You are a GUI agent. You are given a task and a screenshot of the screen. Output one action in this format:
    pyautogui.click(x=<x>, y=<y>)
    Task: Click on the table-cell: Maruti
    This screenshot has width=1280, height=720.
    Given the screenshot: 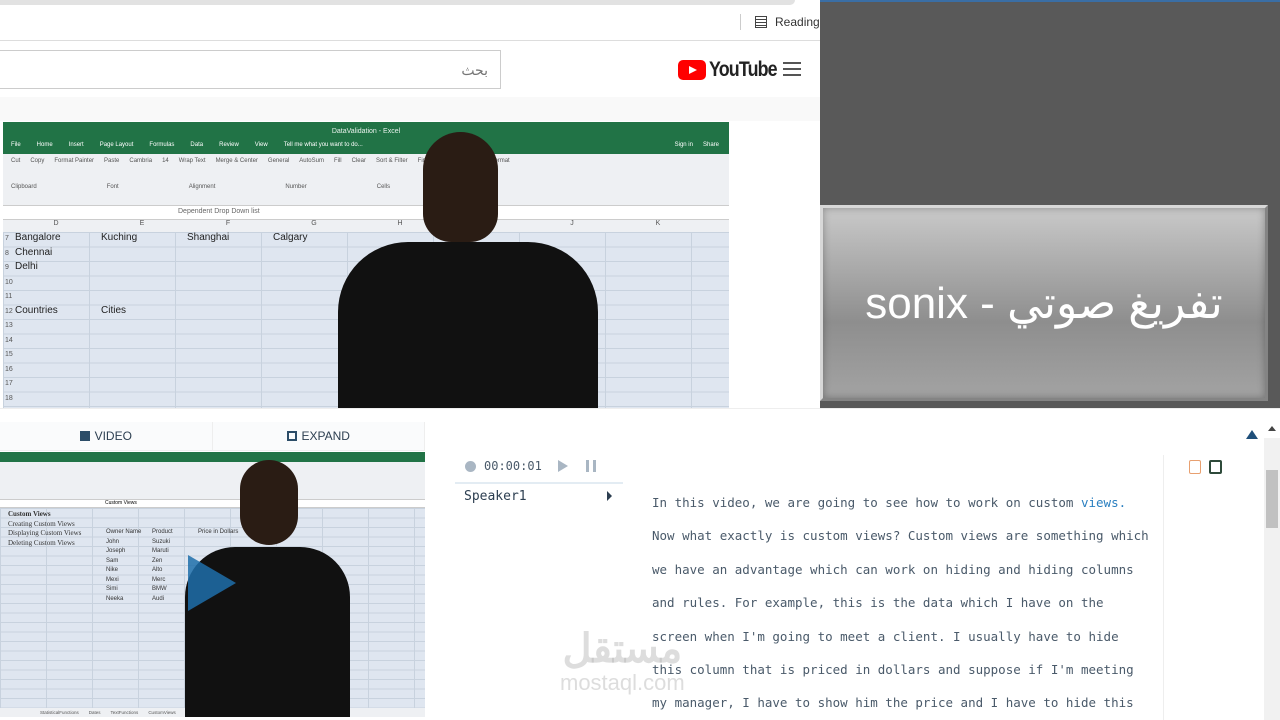 What is the action you would take?
    pyautogui.click(x=160, y=551)
    